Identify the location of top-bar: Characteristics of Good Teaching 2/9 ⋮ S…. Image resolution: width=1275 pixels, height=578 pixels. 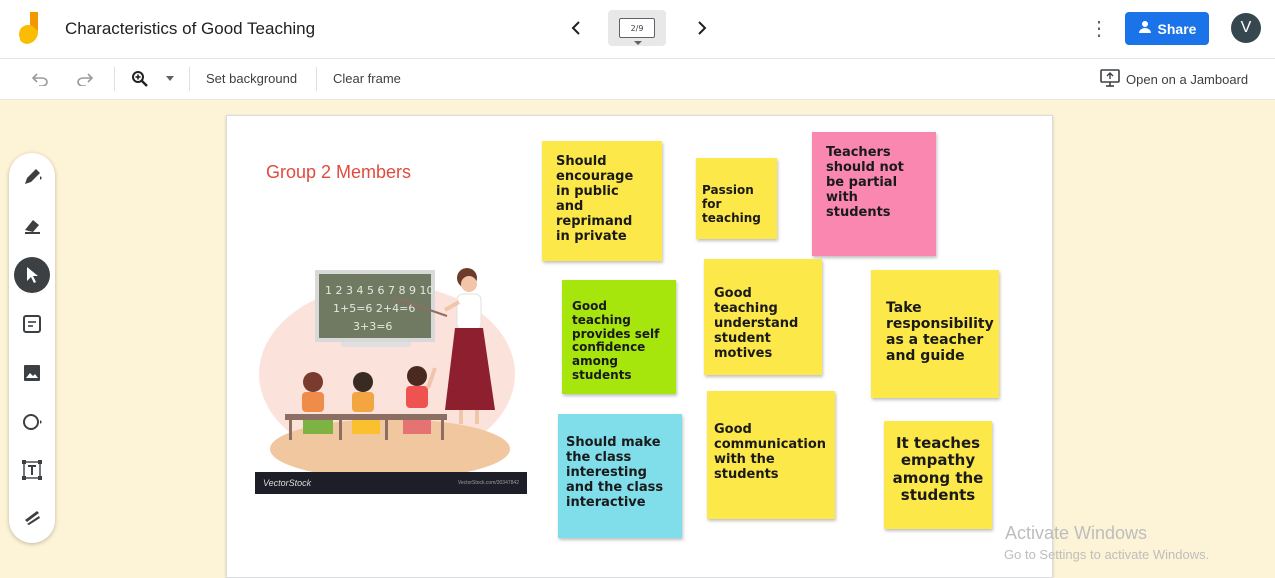
(637, 29).